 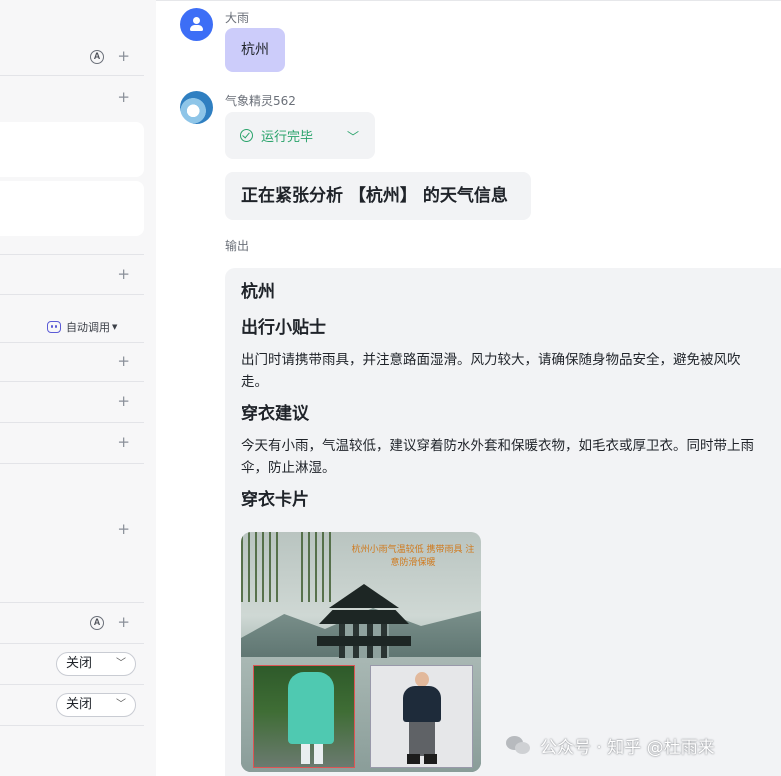 I want to click on user-icon-body, so click(x=196, y=28).